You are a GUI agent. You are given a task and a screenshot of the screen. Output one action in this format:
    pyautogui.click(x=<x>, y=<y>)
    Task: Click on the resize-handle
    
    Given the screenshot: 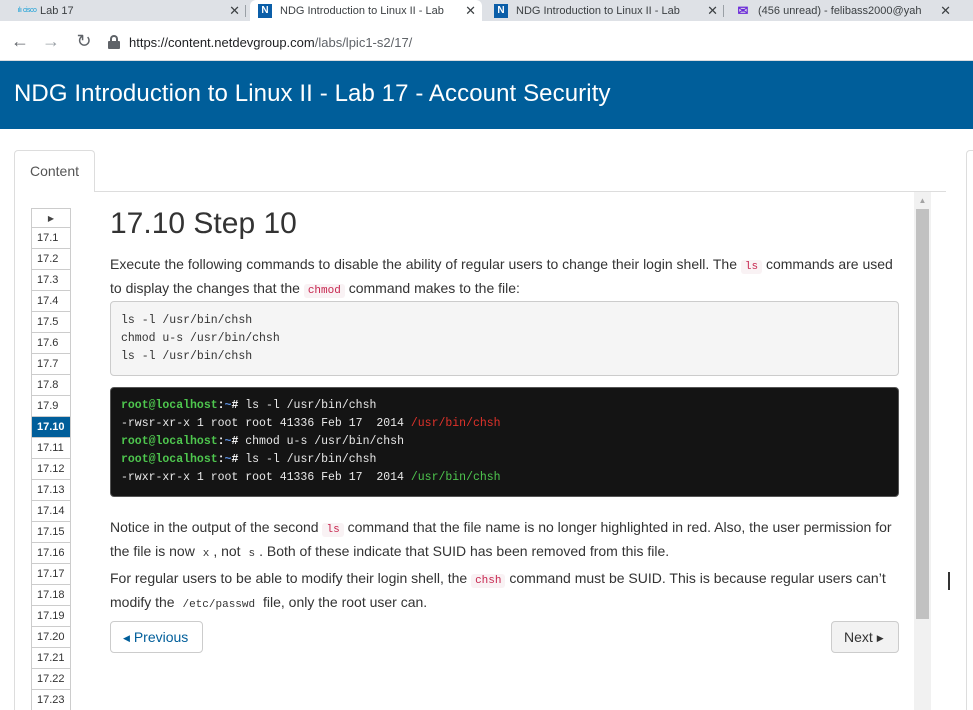 What is the action you would take?
    pyautogui.click(x=949, y=581)
    